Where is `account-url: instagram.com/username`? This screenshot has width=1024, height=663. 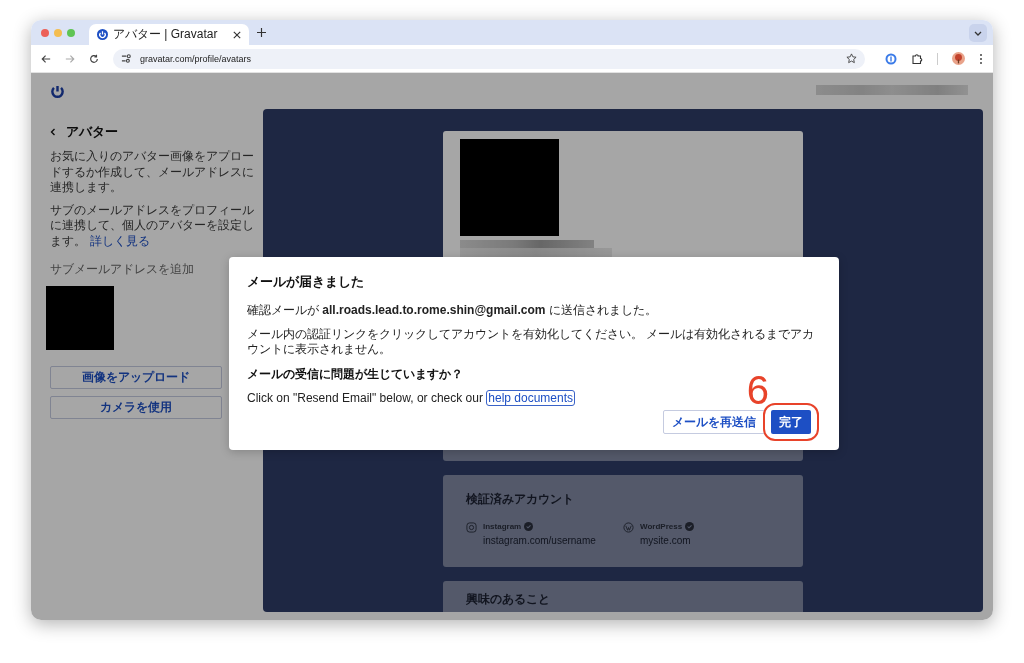 account-url: instagram.com/username is located at coordinates (539, 540).